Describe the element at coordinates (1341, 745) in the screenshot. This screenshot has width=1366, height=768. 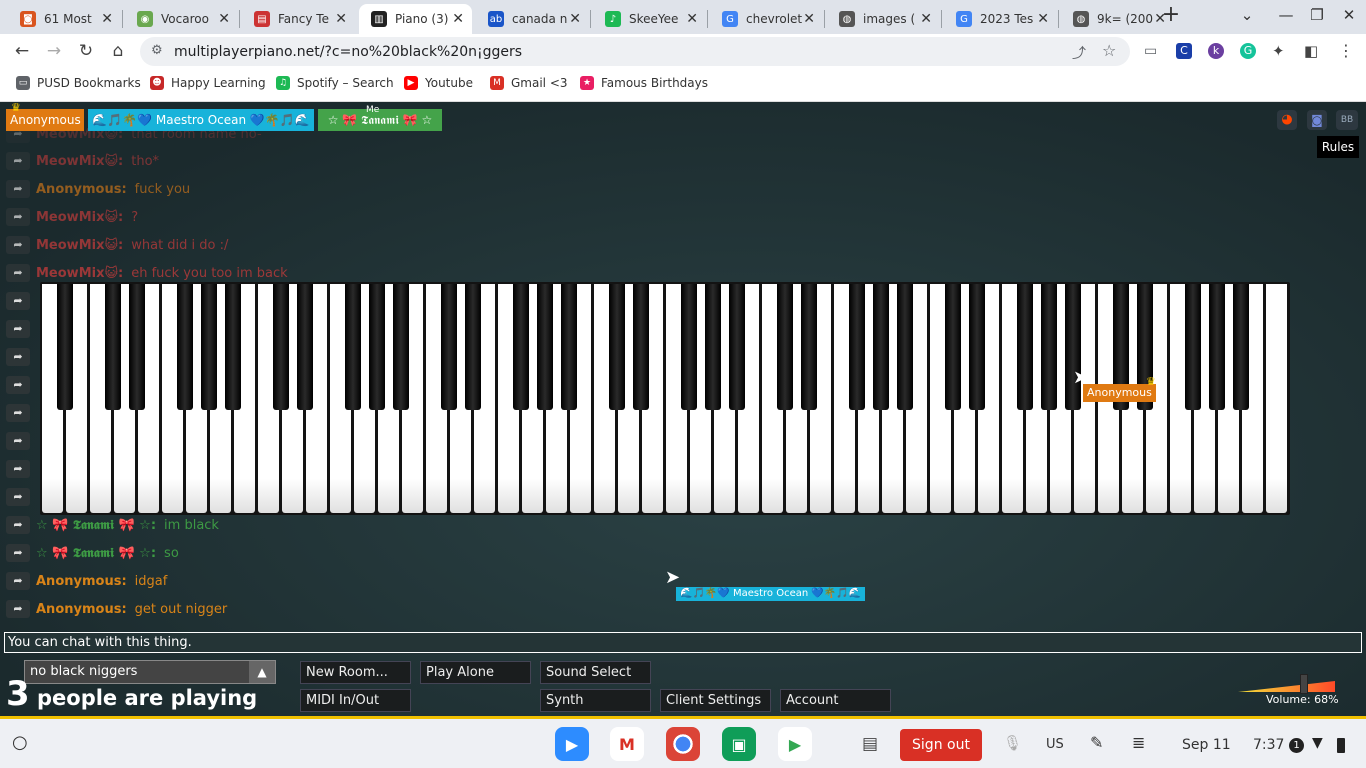
I see `battery-icon` at that location.